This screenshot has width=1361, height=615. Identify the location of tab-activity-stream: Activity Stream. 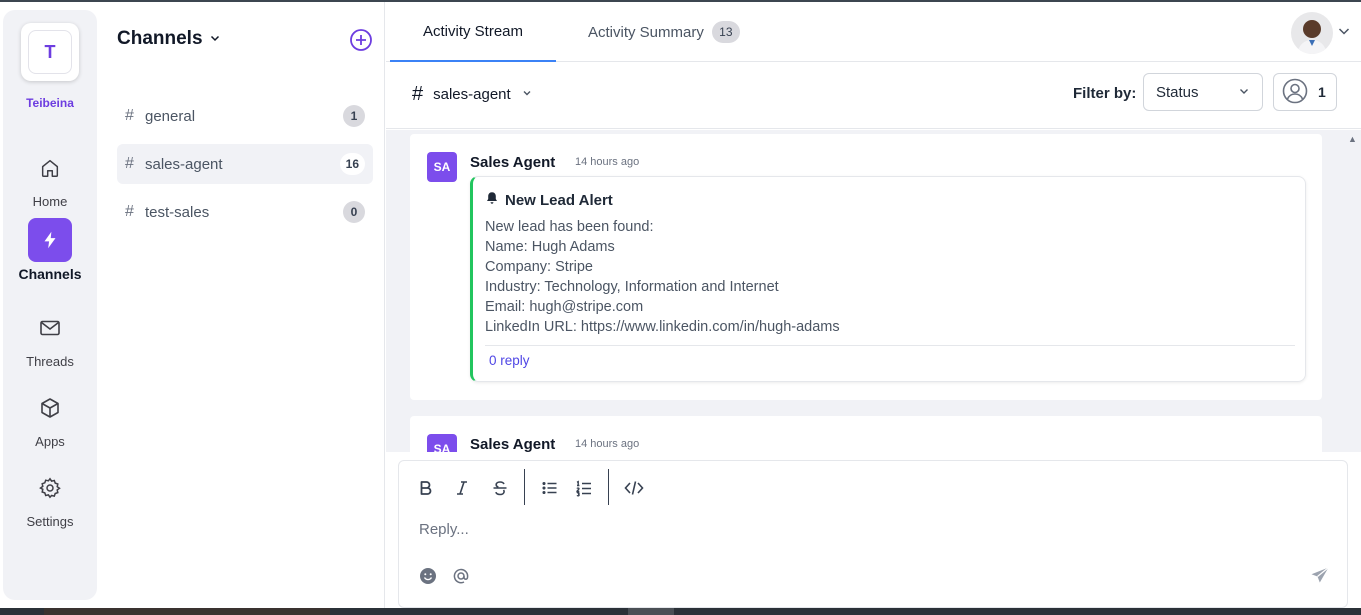
(473, 32).